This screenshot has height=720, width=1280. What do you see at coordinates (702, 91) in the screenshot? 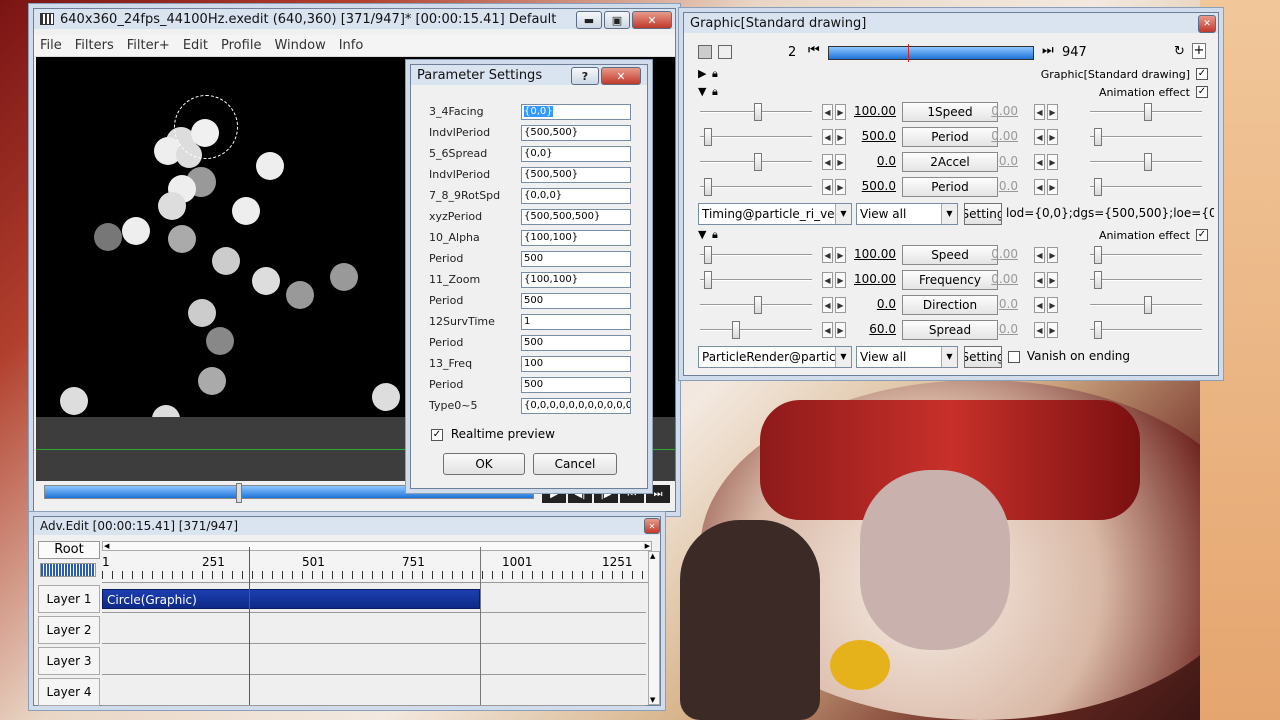
I see `collapse-arrow-icon: ▼` at bounding box center [702, 91].